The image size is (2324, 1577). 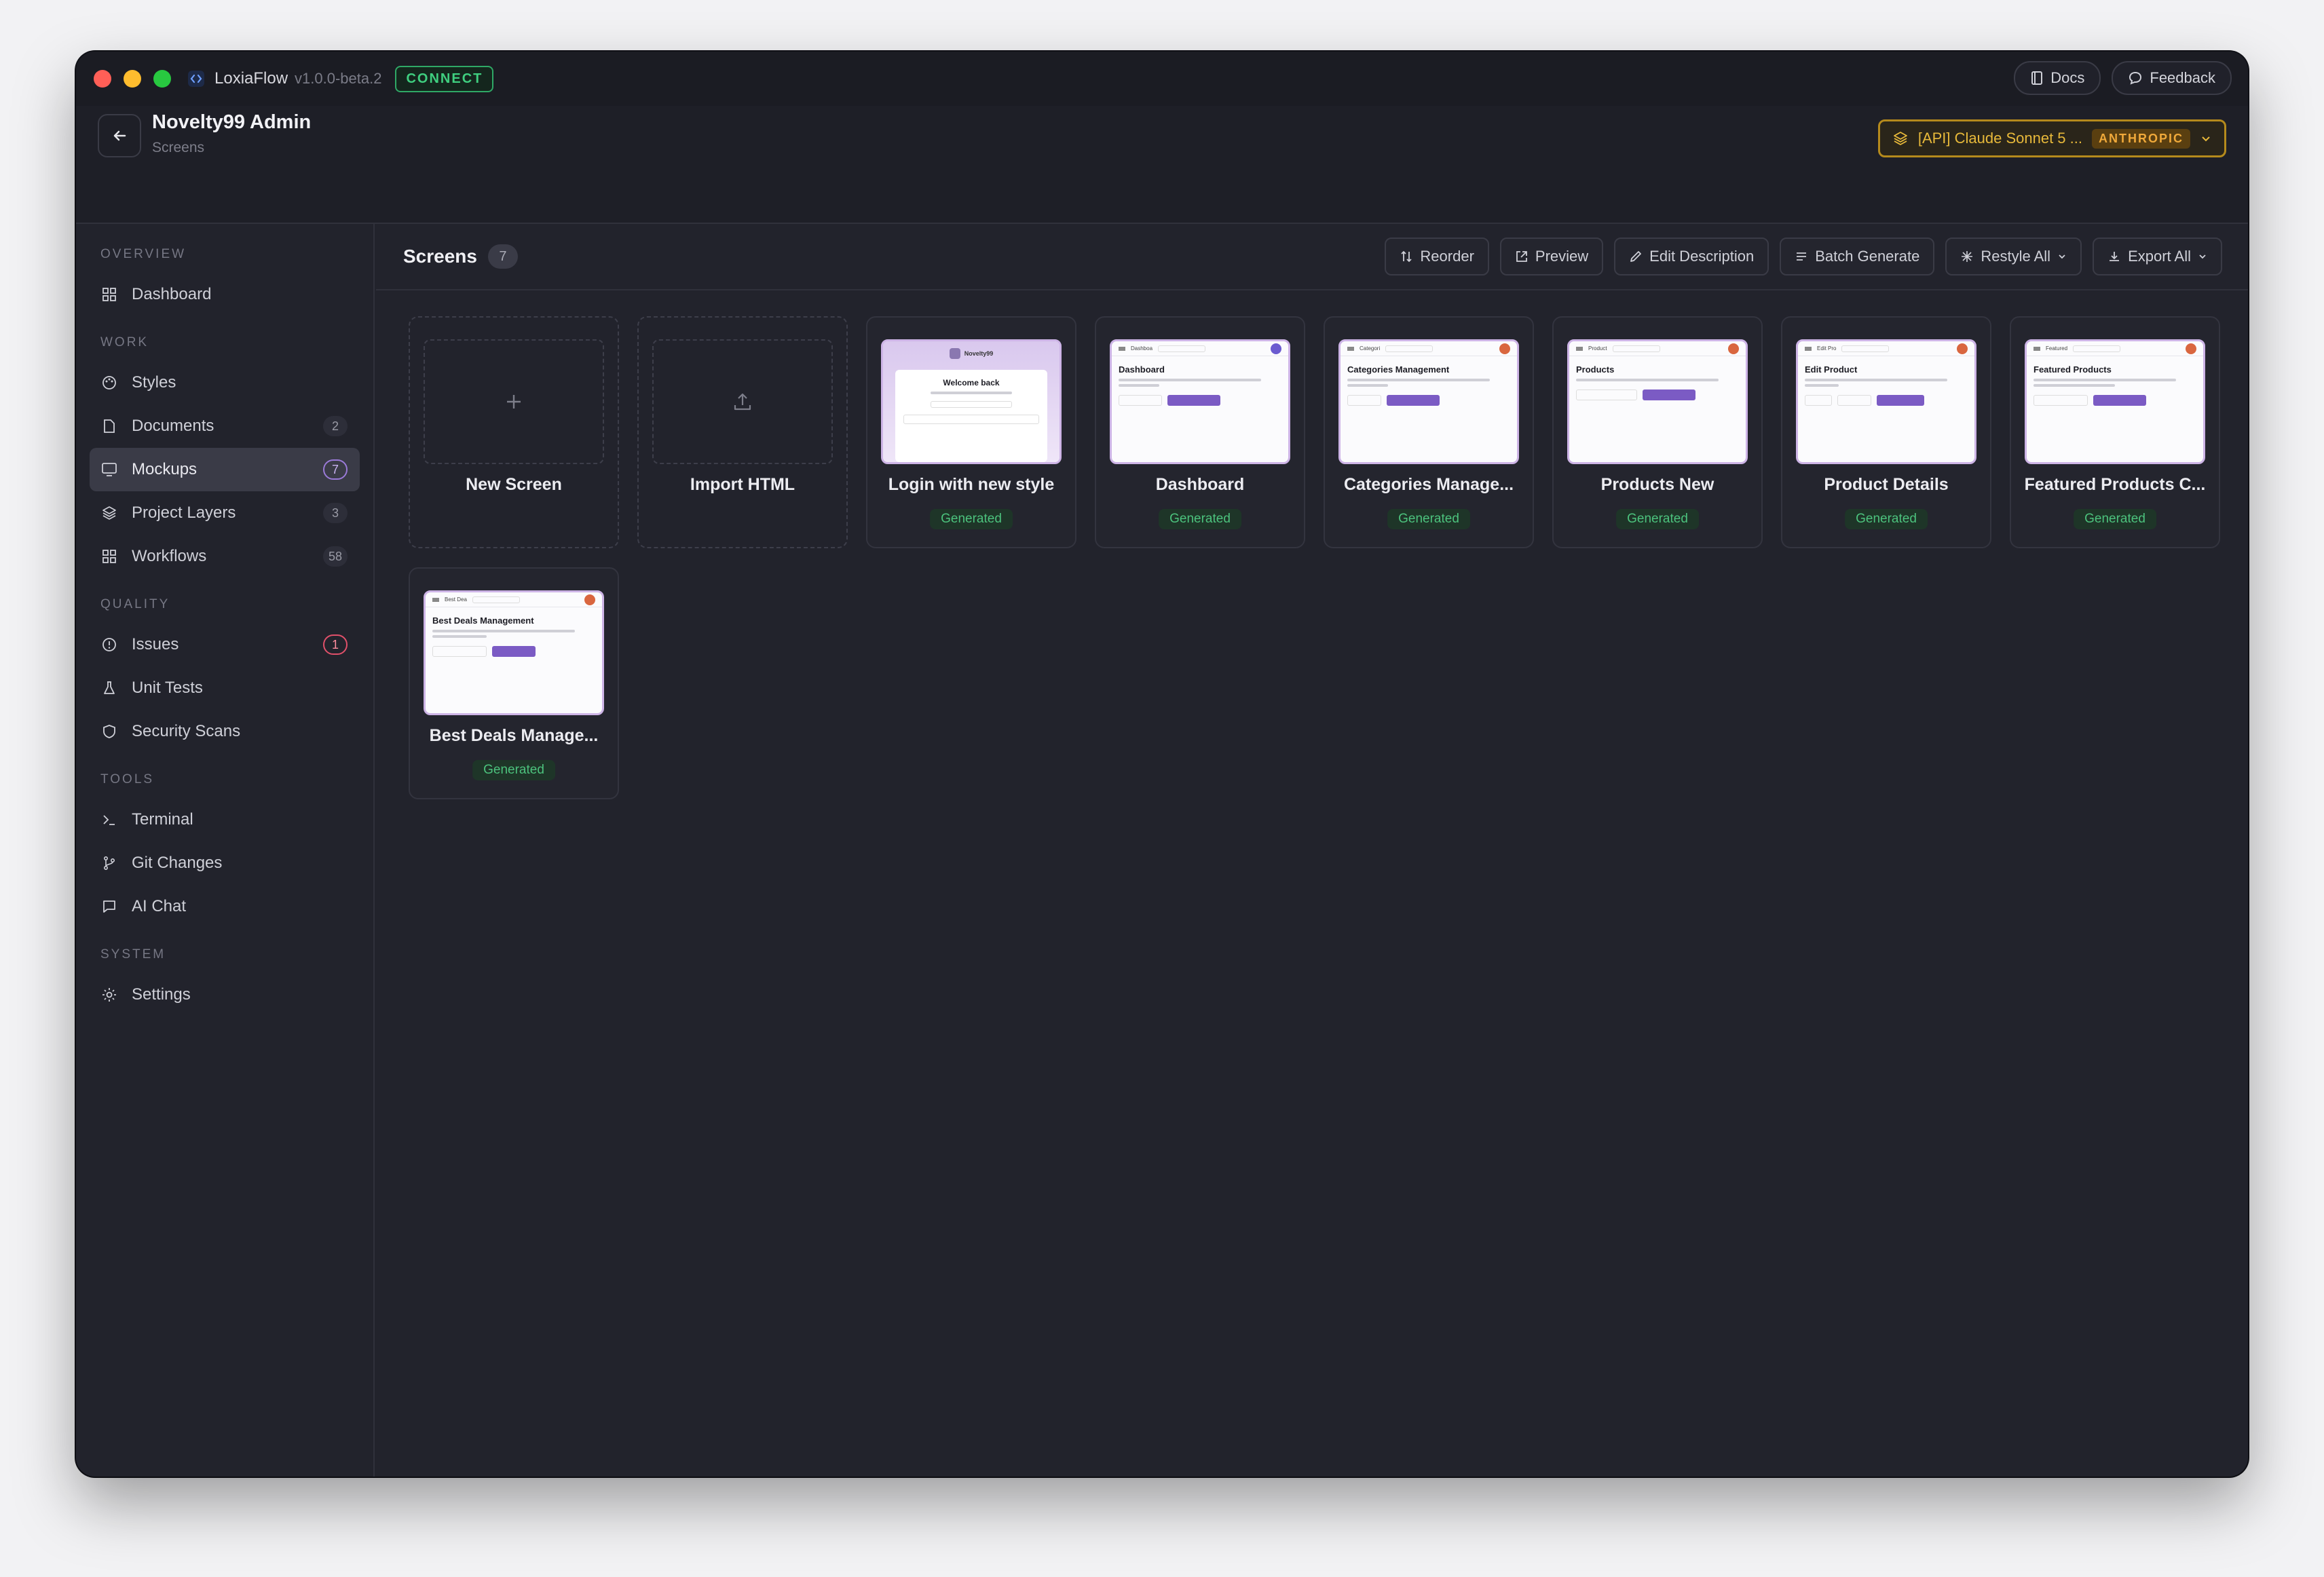 I want to click on app-name: LoxiaFlow, so click(x=251, y=78).